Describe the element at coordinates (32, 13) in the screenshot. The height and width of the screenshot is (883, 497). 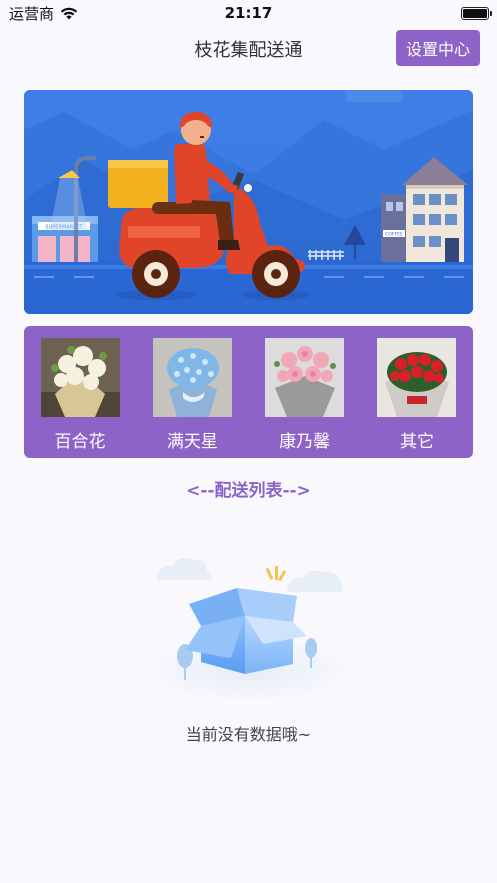
I see `carrier-label: 运营商` at that location.